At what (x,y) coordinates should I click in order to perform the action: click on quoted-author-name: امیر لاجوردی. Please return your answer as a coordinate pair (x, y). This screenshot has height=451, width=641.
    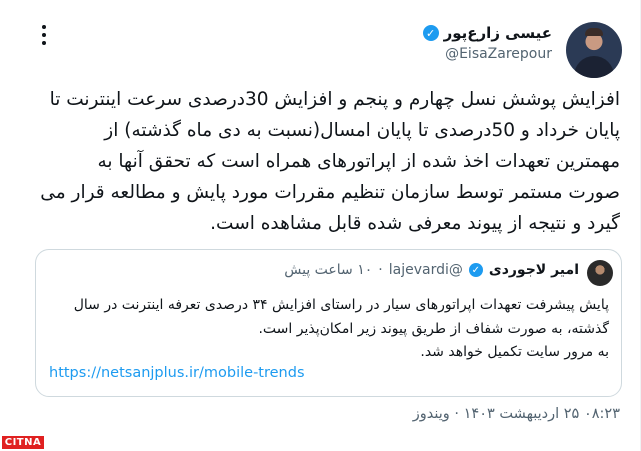
    Looking at the image, I should click on (533, 270).